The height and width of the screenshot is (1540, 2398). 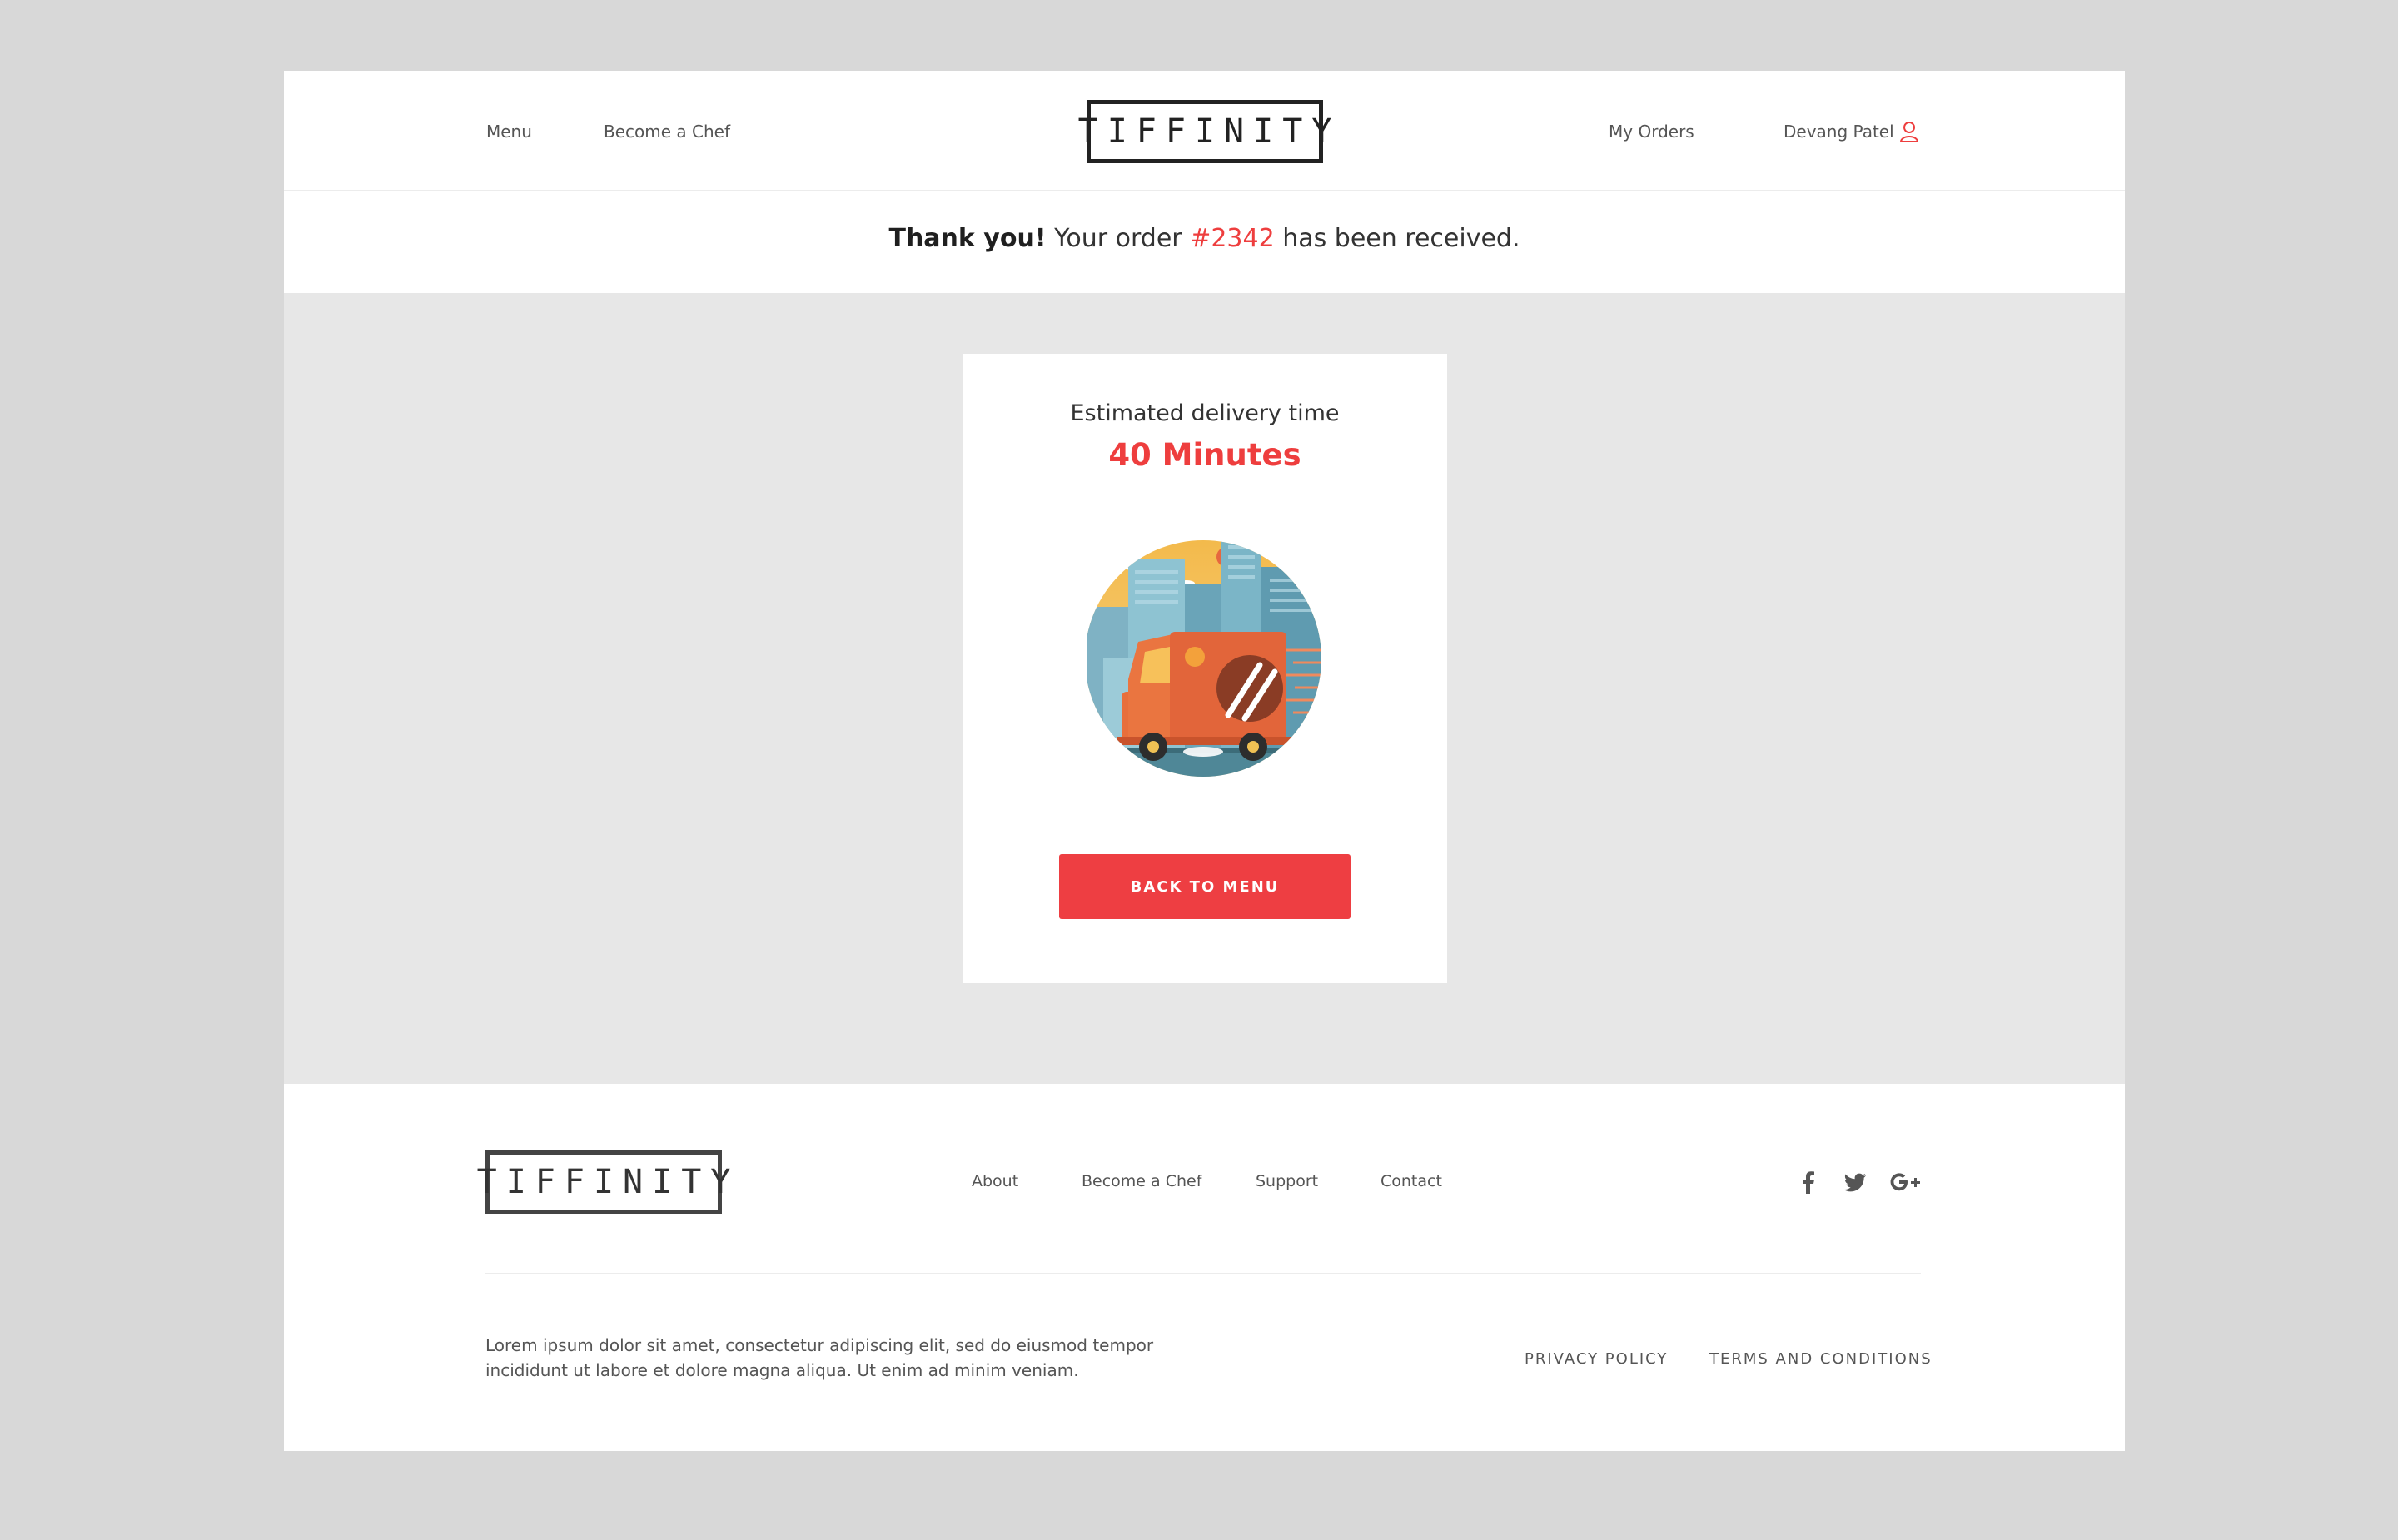 What do you see at coordinates (667, 132) in the screenshot?
I see `nav-become-chef-link: Become a Chef` at bounding box center [667, 132].